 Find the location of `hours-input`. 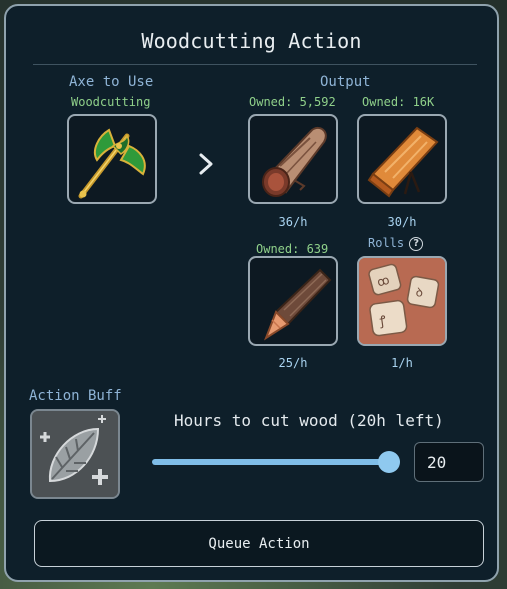

hours-input is located at coordinates (449, 462).